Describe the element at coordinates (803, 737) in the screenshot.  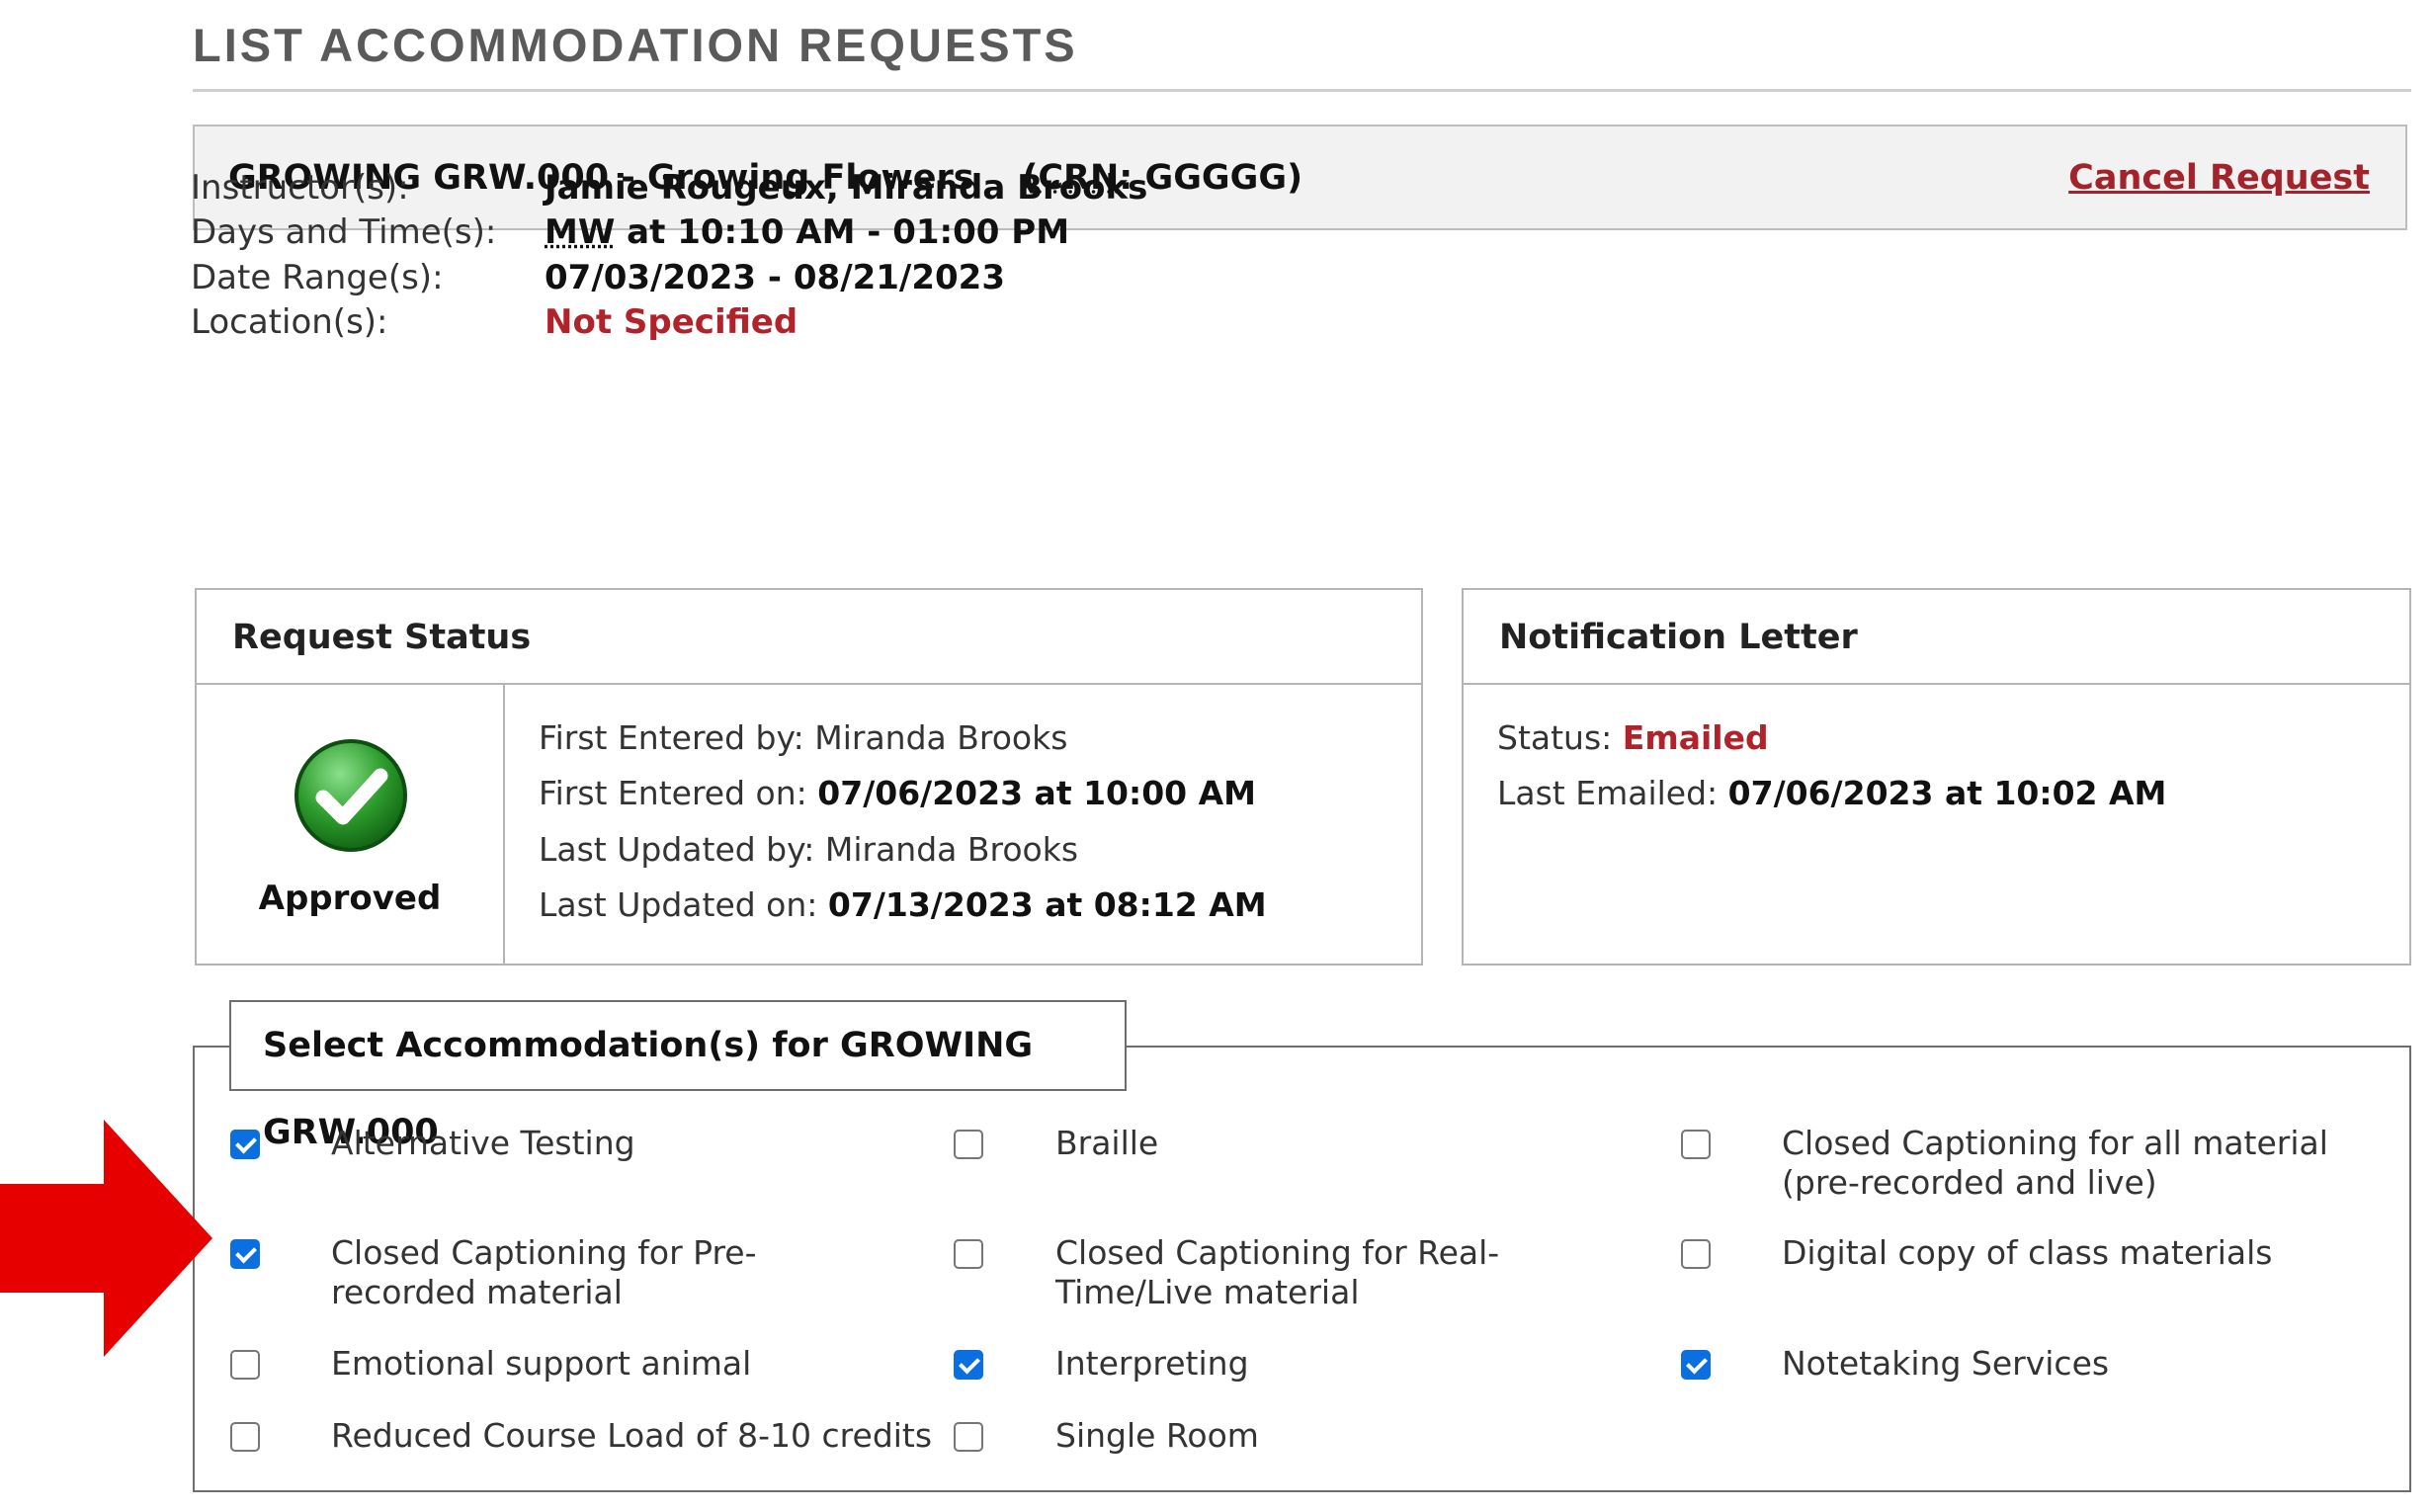
I see `first-entered-by: First Entered by: Miranda Brooks` at that location.